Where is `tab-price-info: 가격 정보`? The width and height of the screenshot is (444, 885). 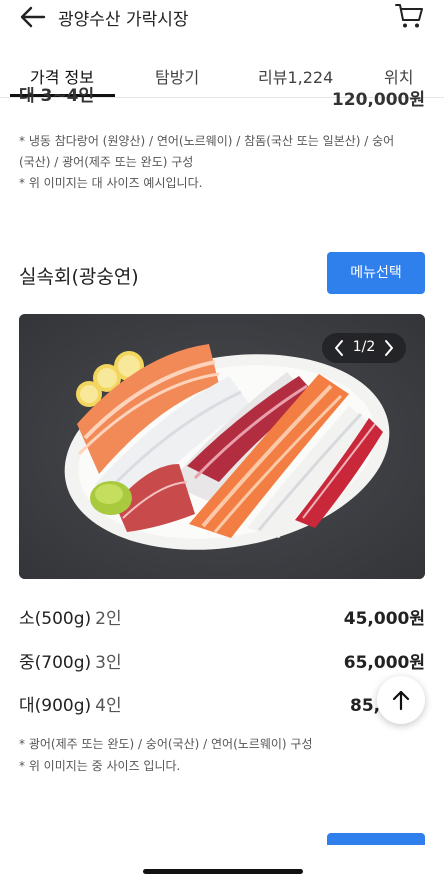
tab-price-info: 가격 정보 is located at coordinates (62, 76).